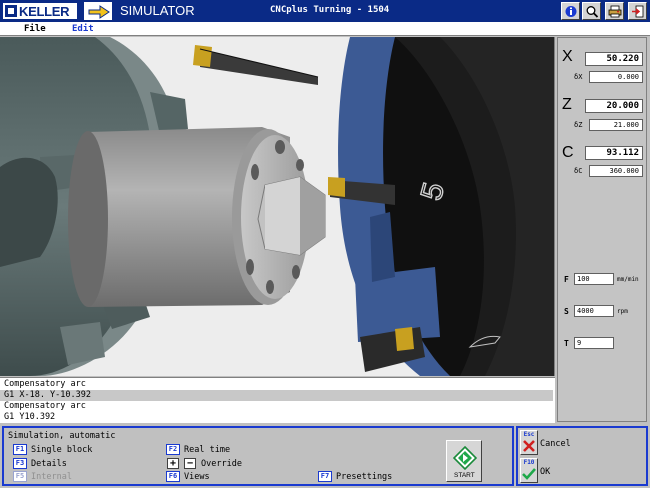 Image resolution: width=650 pixels, height=488 pixels. I want to click on menu-edit: Edit, so click(83, 29).